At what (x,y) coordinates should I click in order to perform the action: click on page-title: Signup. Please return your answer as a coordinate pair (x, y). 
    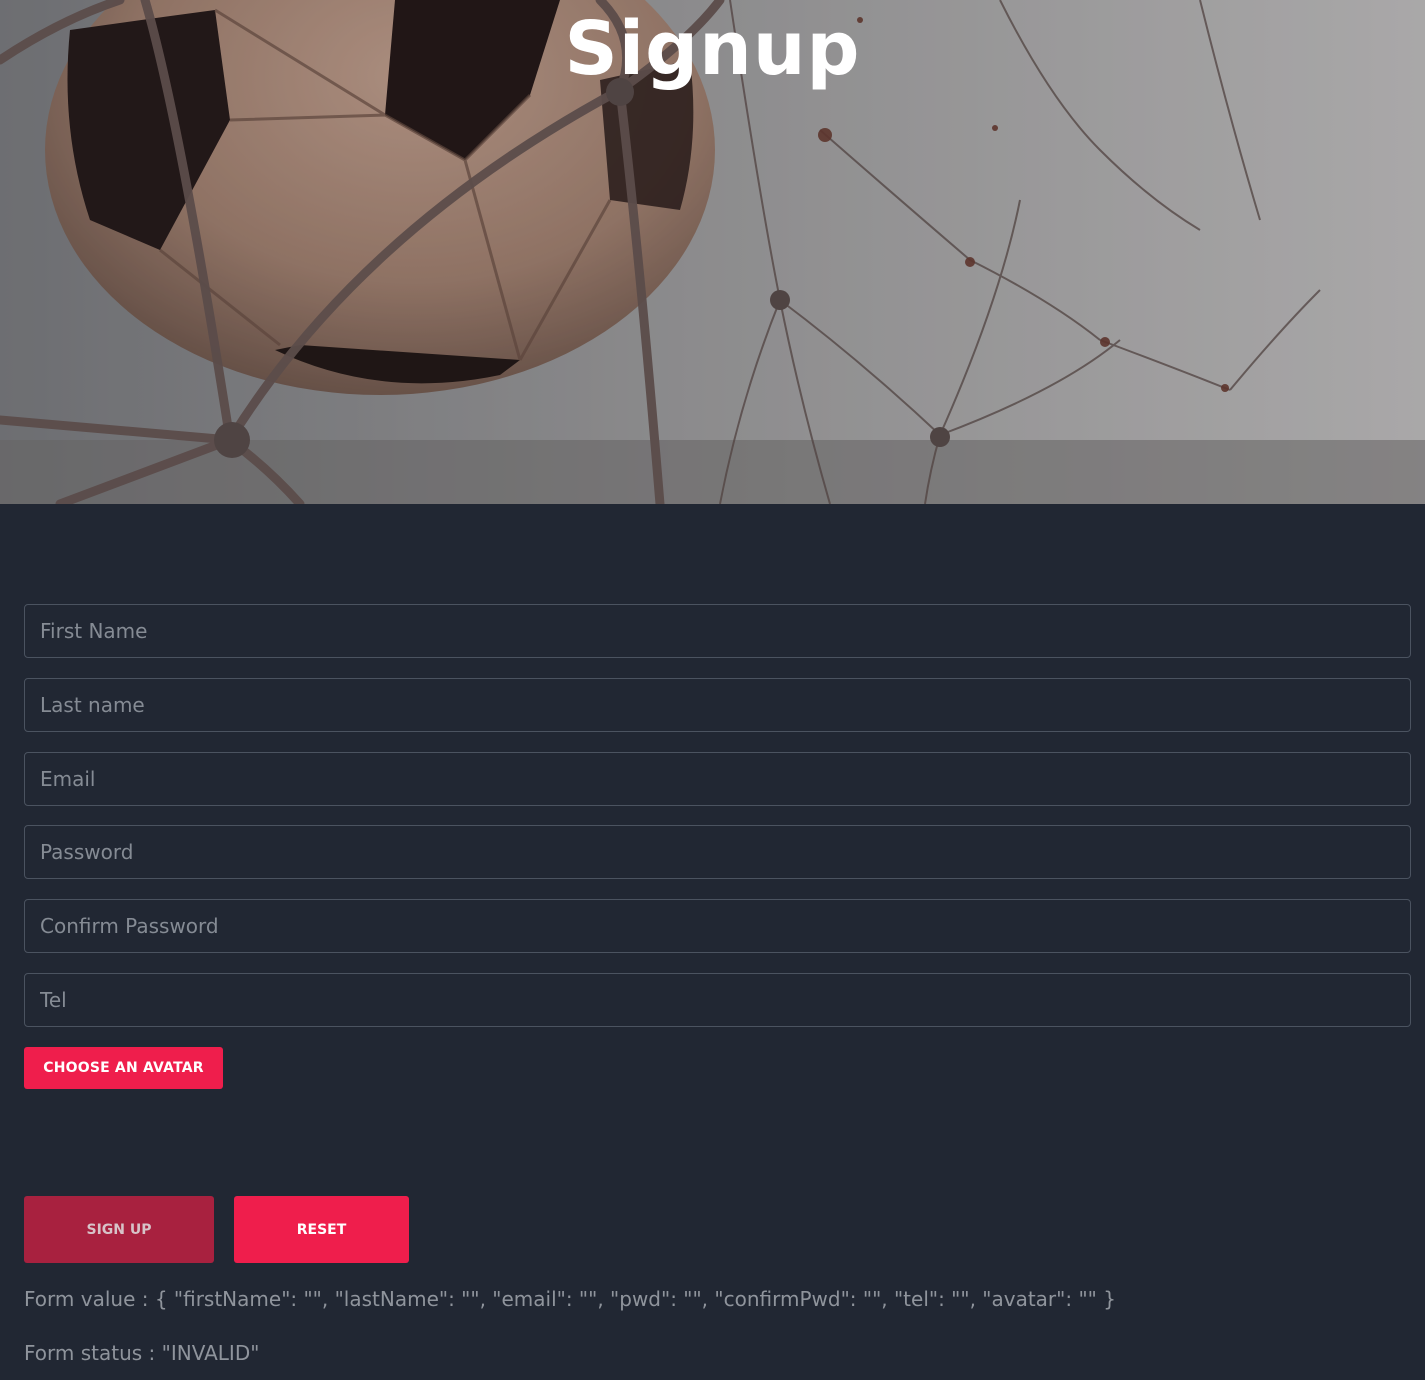
    Looking at the image, I should click on (712, 49).